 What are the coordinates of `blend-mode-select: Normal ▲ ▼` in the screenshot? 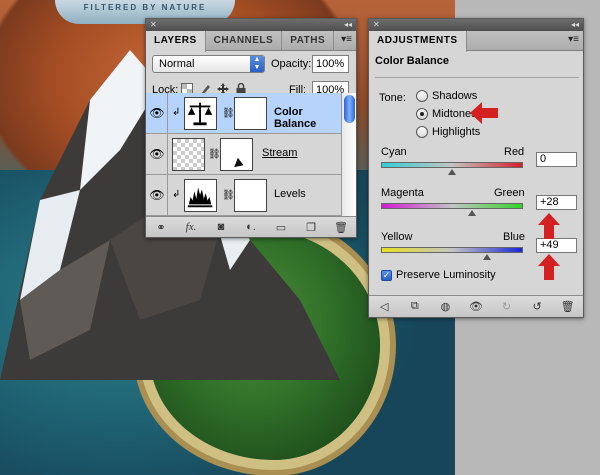 It's located at (208, 64).